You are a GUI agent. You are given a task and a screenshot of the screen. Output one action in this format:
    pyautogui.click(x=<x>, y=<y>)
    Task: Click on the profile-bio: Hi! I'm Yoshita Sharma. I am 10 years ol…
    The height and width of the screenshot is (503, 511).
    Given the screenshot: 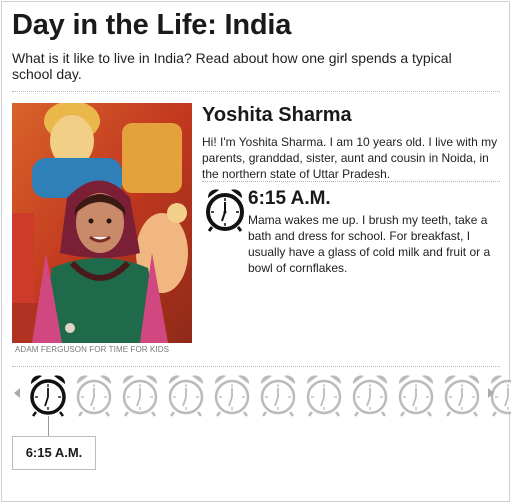 What is the action you would take?
    pyautogui.click(x=350, y=158)
    